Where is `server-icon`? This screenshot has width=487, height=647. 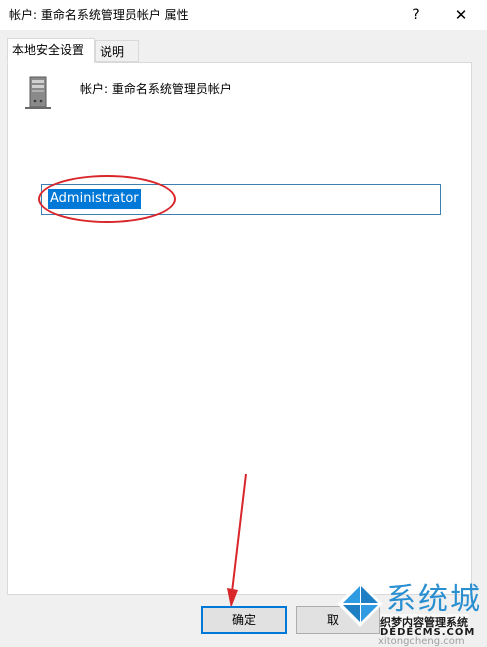
server-icon is located at coordinates (38, 92).